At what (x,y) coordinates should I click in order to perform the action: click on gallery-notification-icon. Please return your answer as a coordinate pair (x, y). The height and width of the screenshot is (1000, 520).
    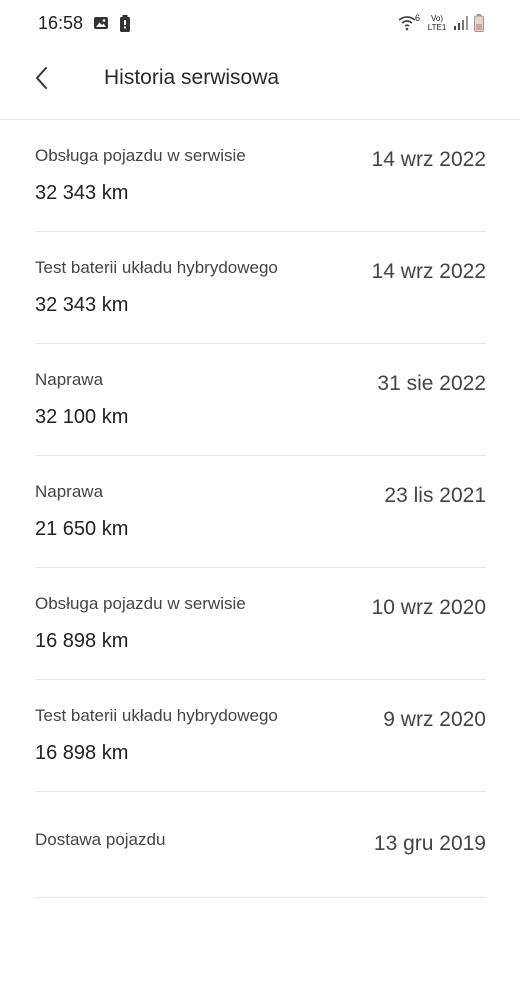
    Looking at the image, I should click on (101, 23).